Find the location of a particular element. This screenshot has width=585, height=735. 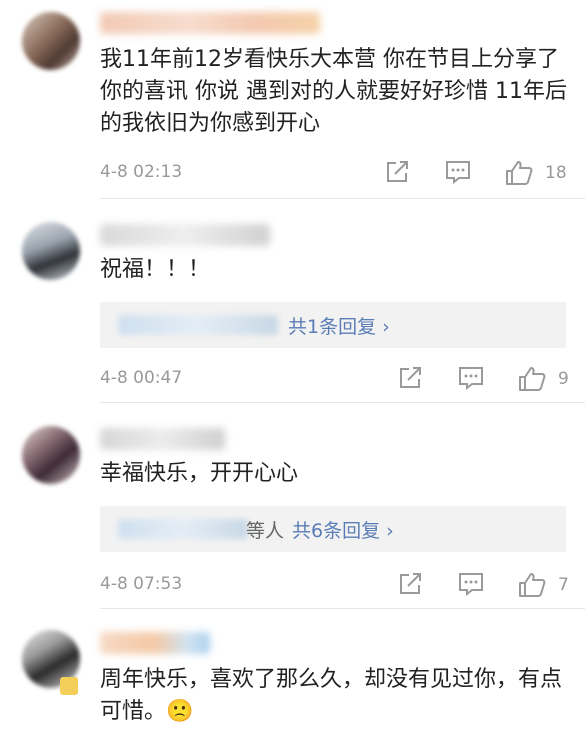

member-badge-icon is located at coordinates (69, 686).